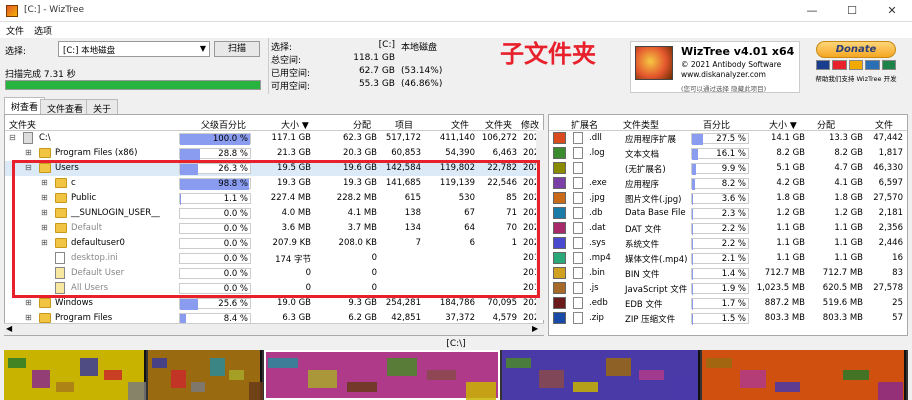 This screenshot has width=912, height=400. I want to click on scroll-right-icon: ▶, so click(535, 328).